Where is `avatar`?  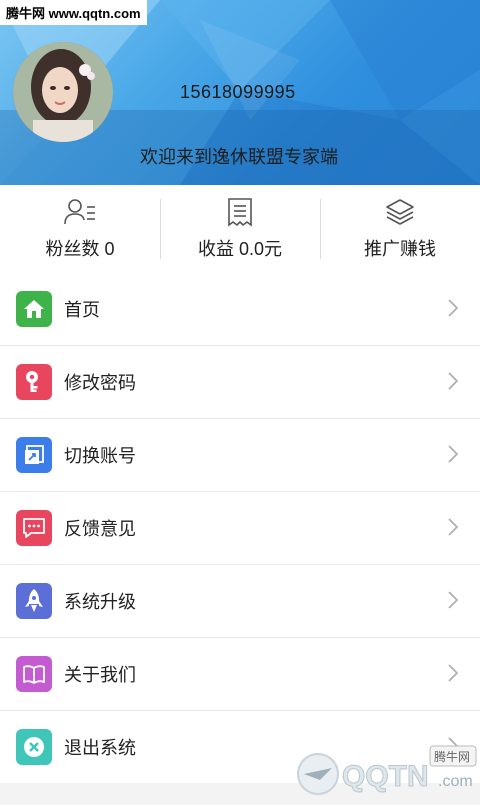 avatar is located at coordinates (63, 92).